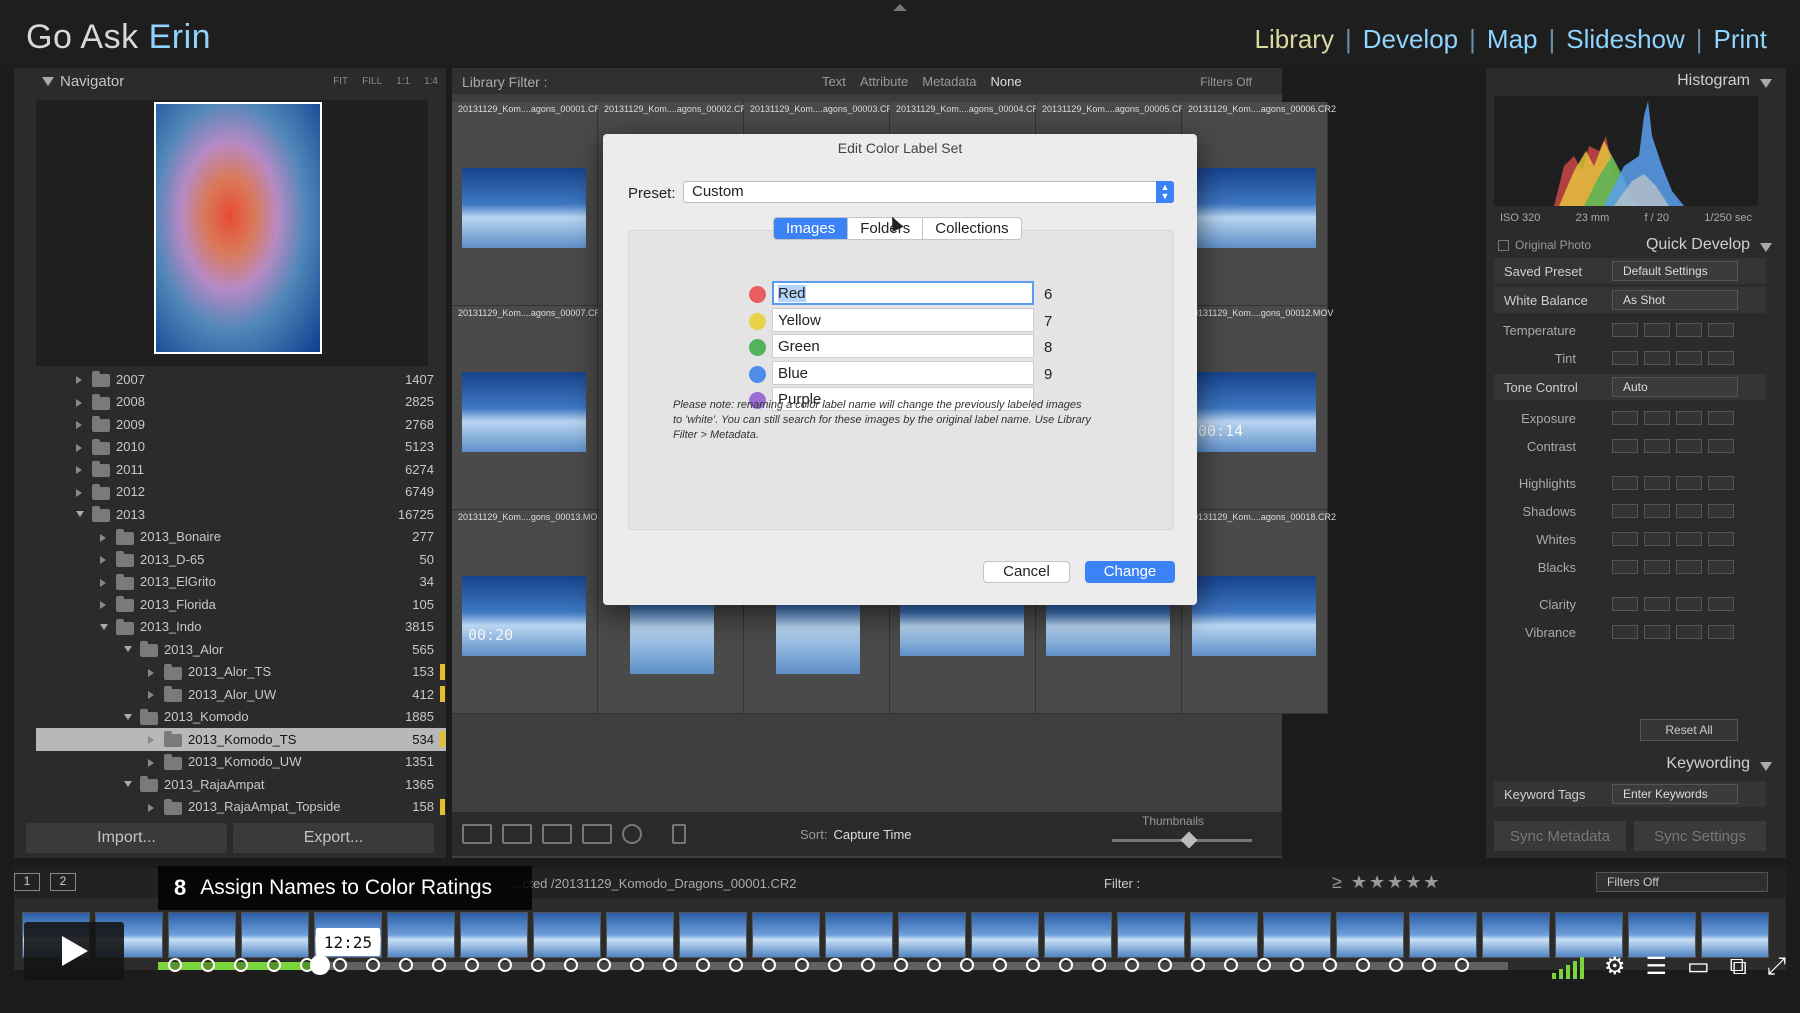  Describe the element at coordinates (903, 319) in the screenshot. I see `color-label-name-input: Yellow` at that location.